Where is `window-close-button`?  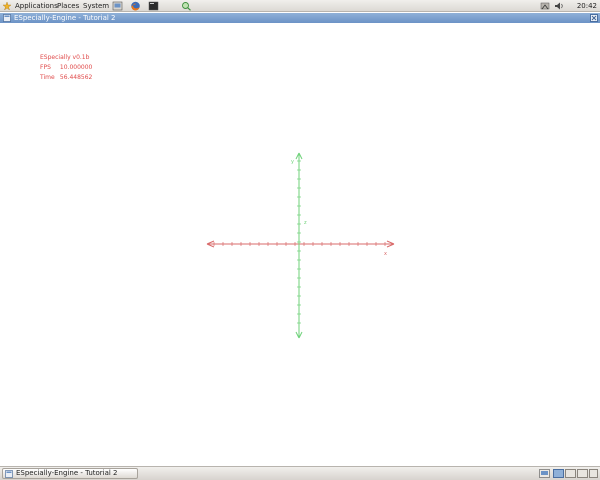 window-close-button is located at coordinates (594, 18).